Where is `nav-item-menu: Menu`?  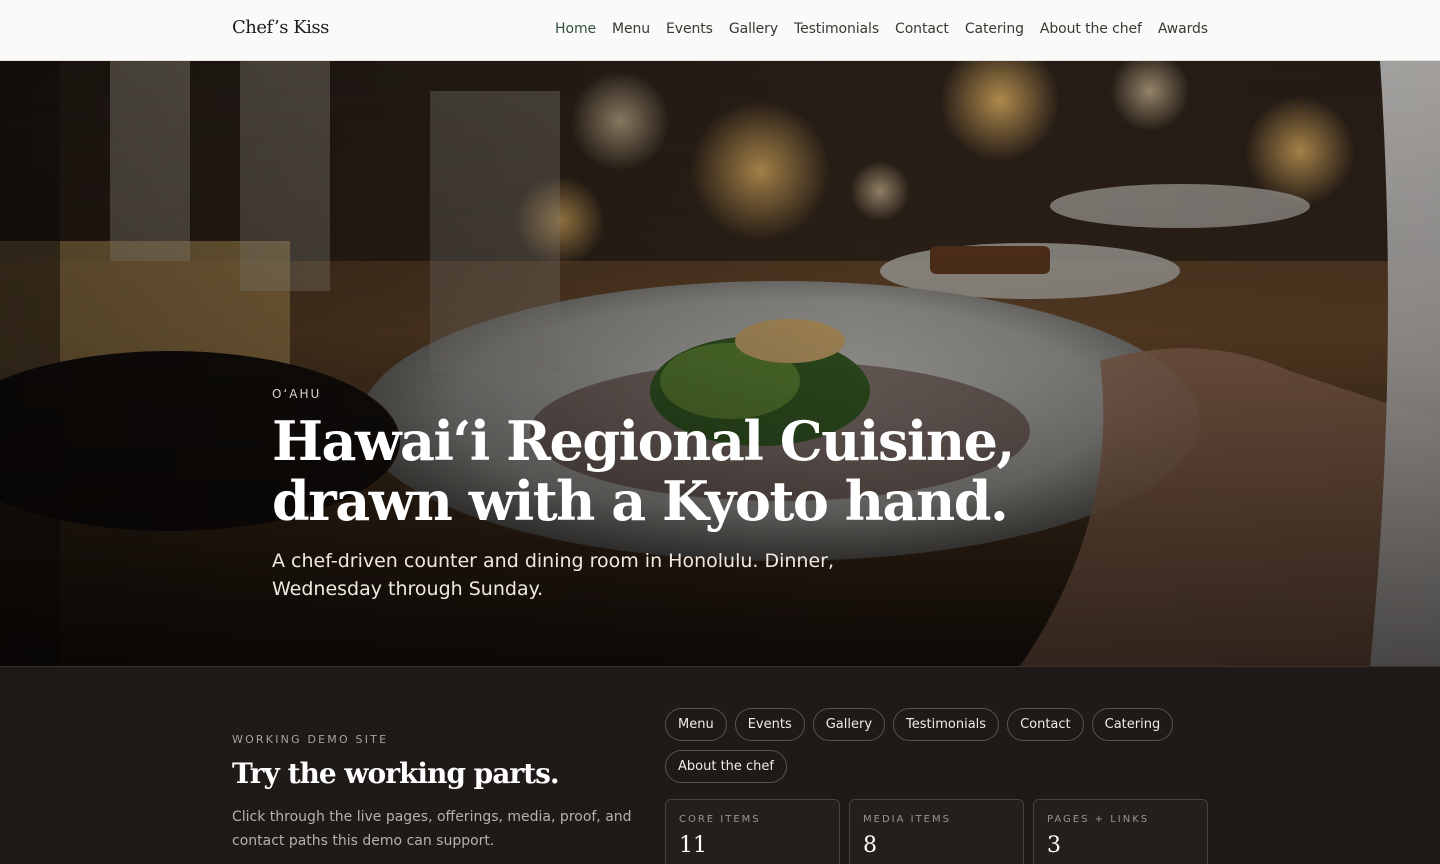
nav-item-menu: Menu is located at coordinates (631, 29).